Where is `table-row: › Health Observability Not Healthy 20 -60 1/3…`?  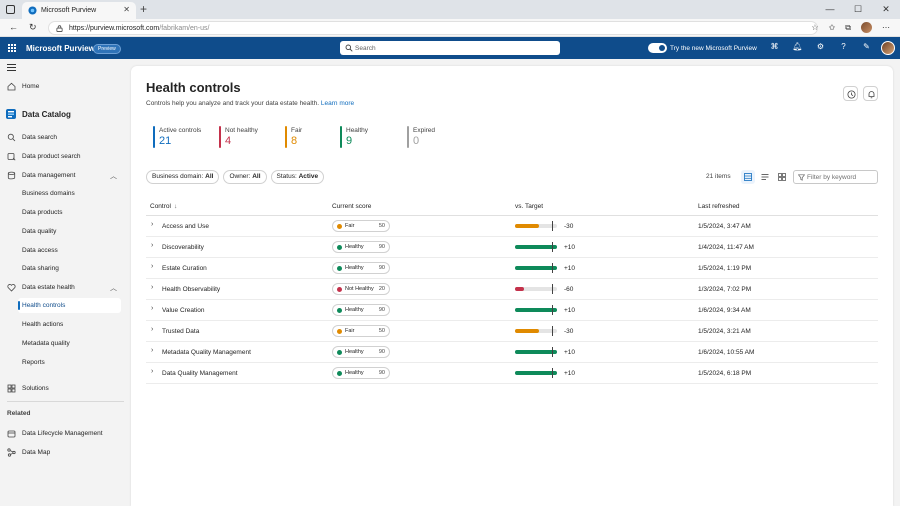 table-row: › Health Observability Not Healthy 20 -60 1/3… is located at coordinates (512, 289).